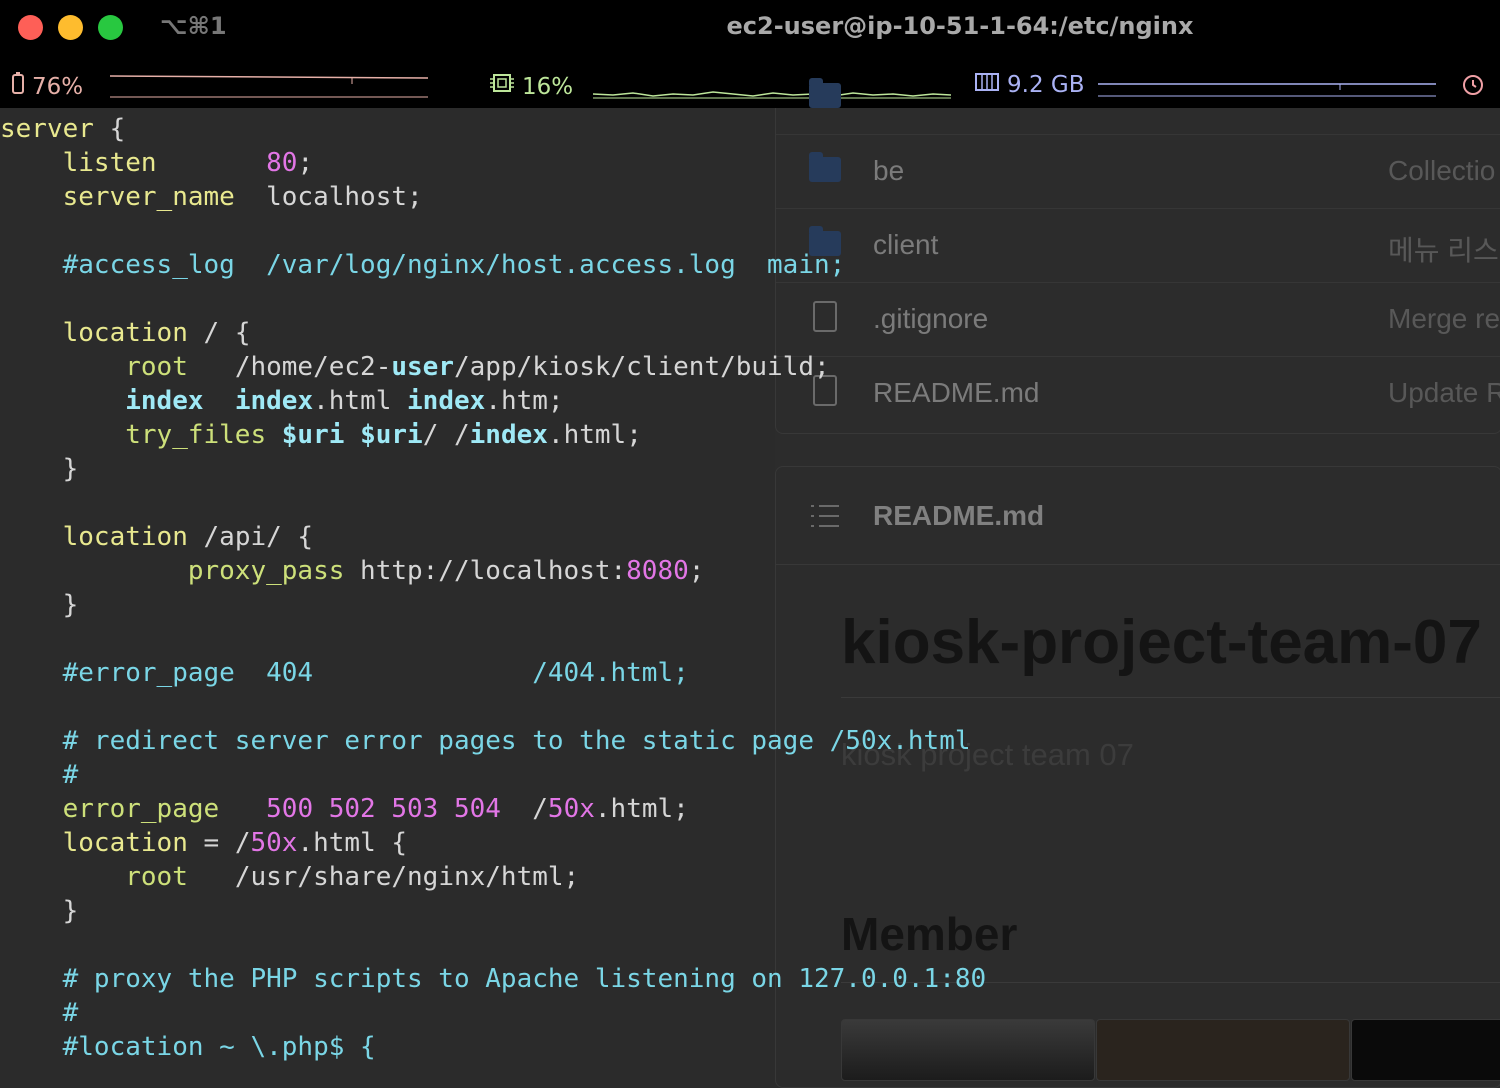 The image size is (1500, 1088). Describe the element at coordinates (148, 197) in the screenshot. I see `code-token: server_name` at that location.